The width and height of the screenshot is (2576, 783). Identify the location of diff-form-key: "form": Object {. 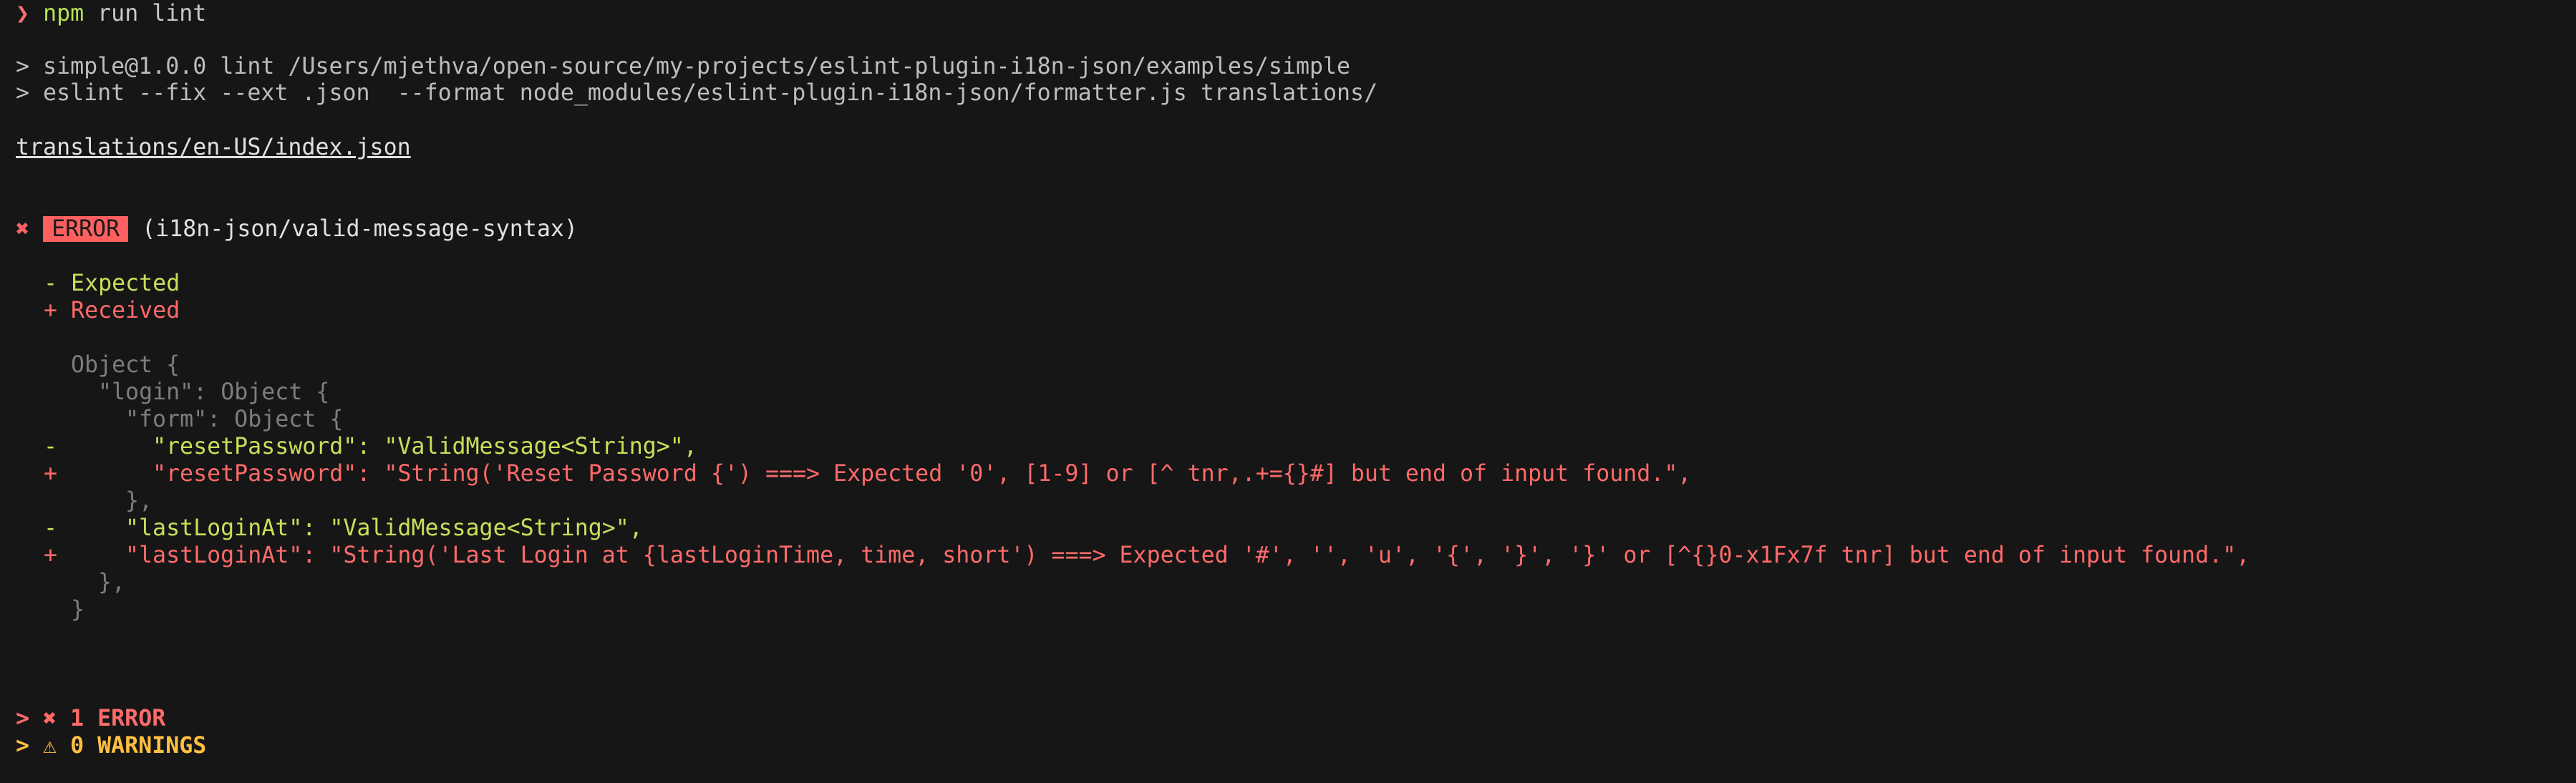
(235, 419).